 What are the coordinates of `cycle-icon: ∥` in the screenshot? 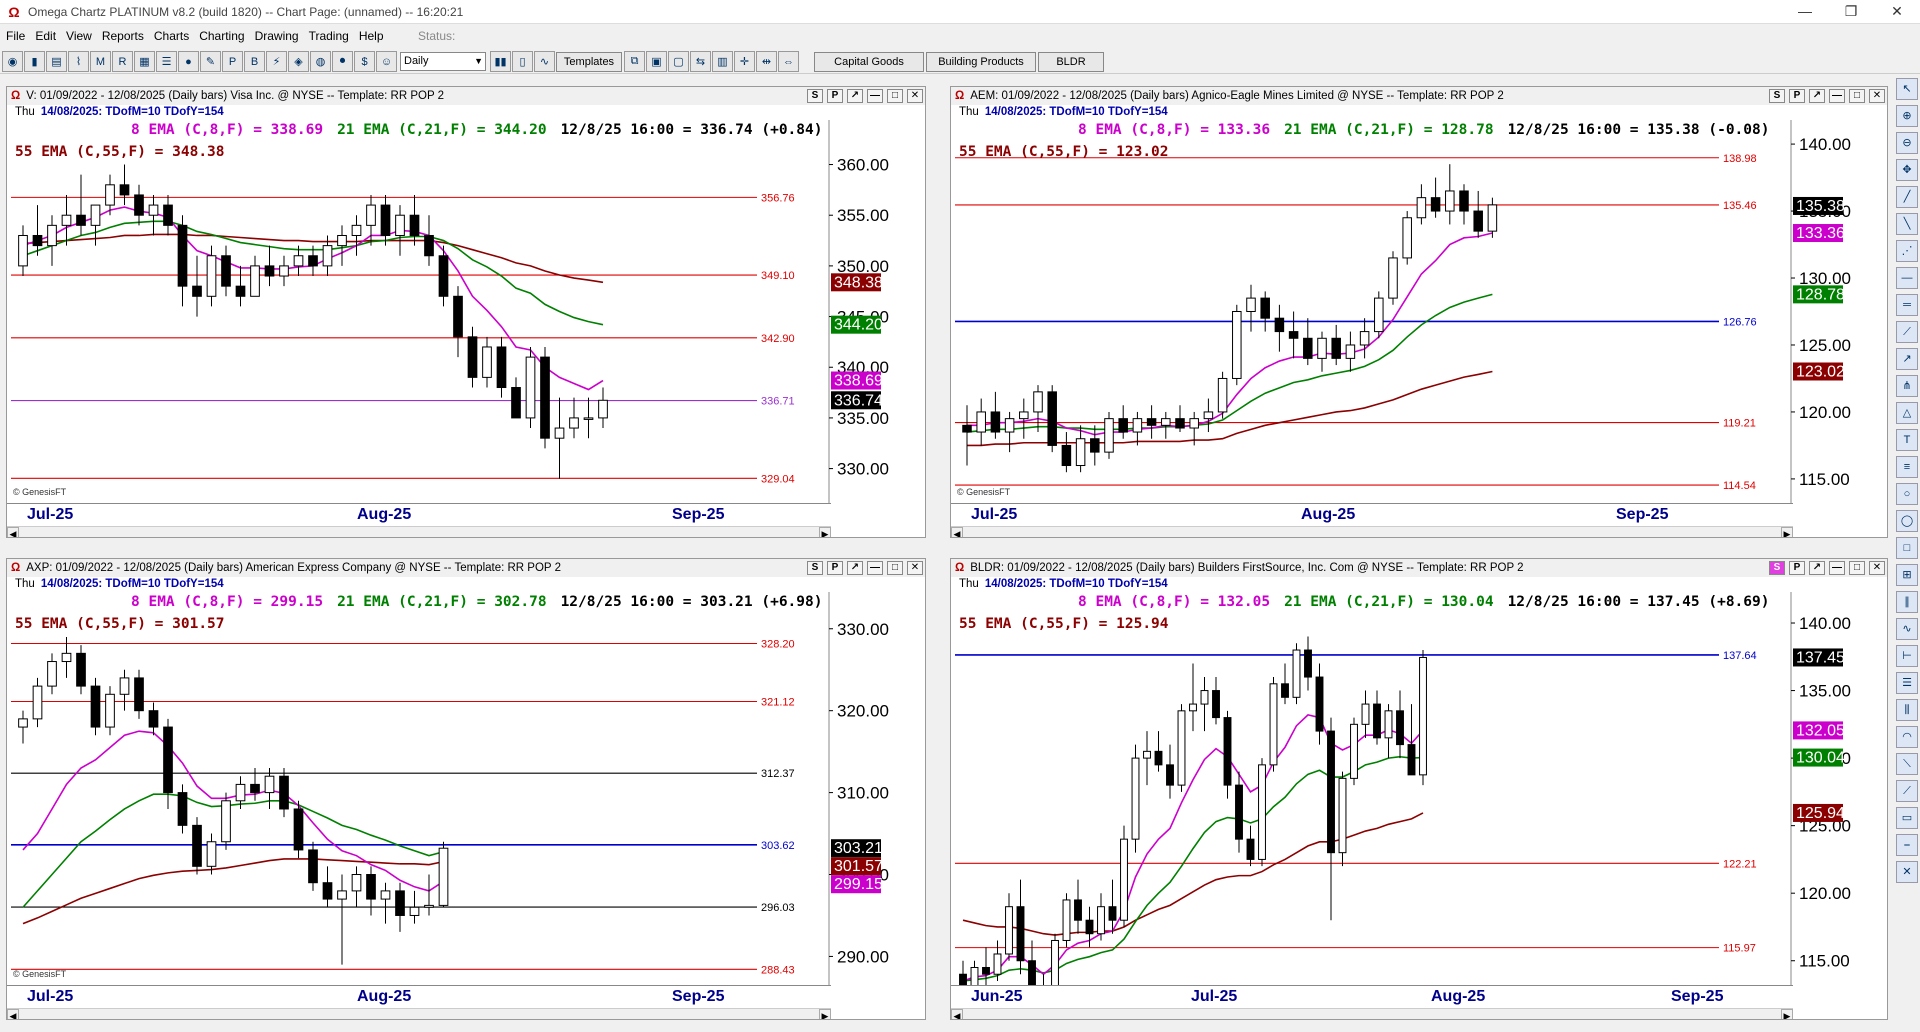 It's located at (1907, 602).